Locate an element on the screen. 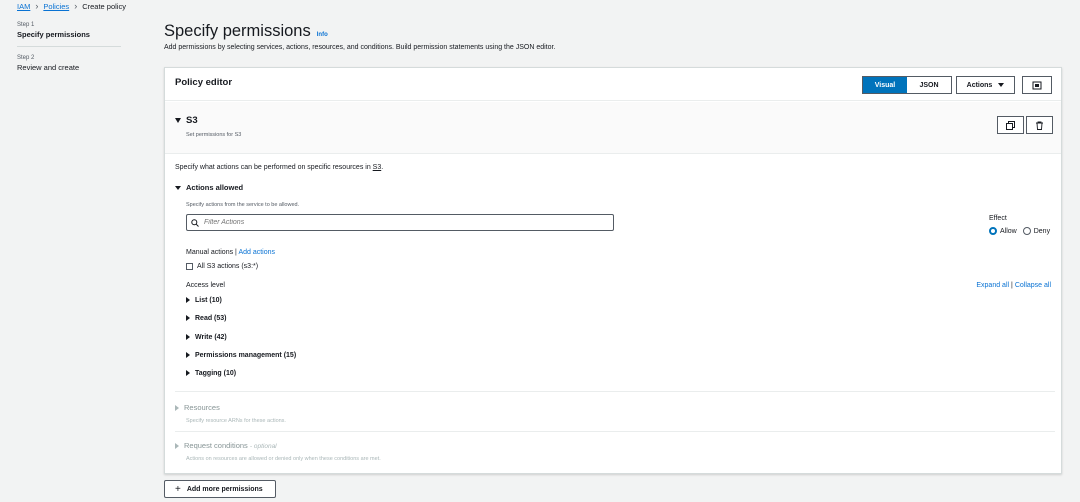  actions-allowed-label: Actions allowed is located at coordinates (215, 187).